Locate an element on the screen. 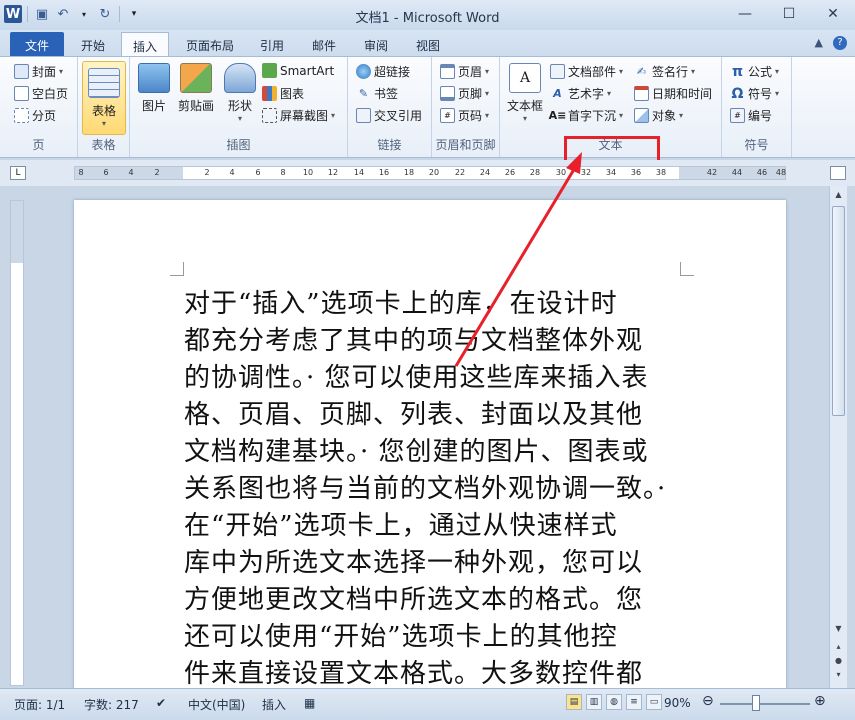 This screenshot has width=855, height=720. title-bar: W ▣ ↶ ▾ ↻ ▾ 文档1 - Microsoft Word — ☐ ✕ is located at coordinates (427, 15).